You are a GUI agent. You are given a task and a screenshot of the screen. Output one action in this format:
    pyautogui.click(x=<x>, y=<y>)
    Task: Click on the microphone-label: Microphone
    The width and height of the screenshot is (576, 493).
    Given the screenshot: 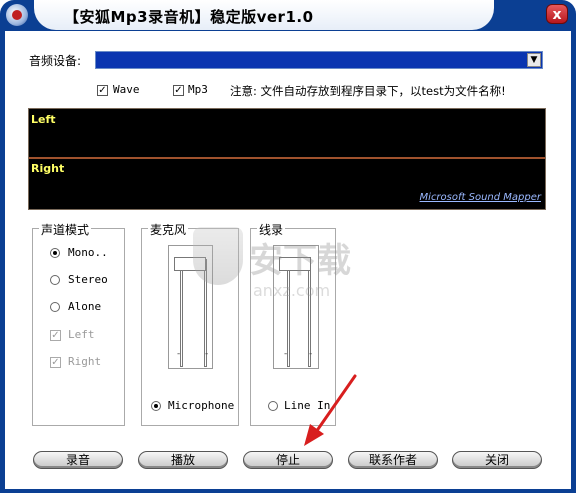 What is the action you would take?
    pyautogui.click(x=201, y=405)
    